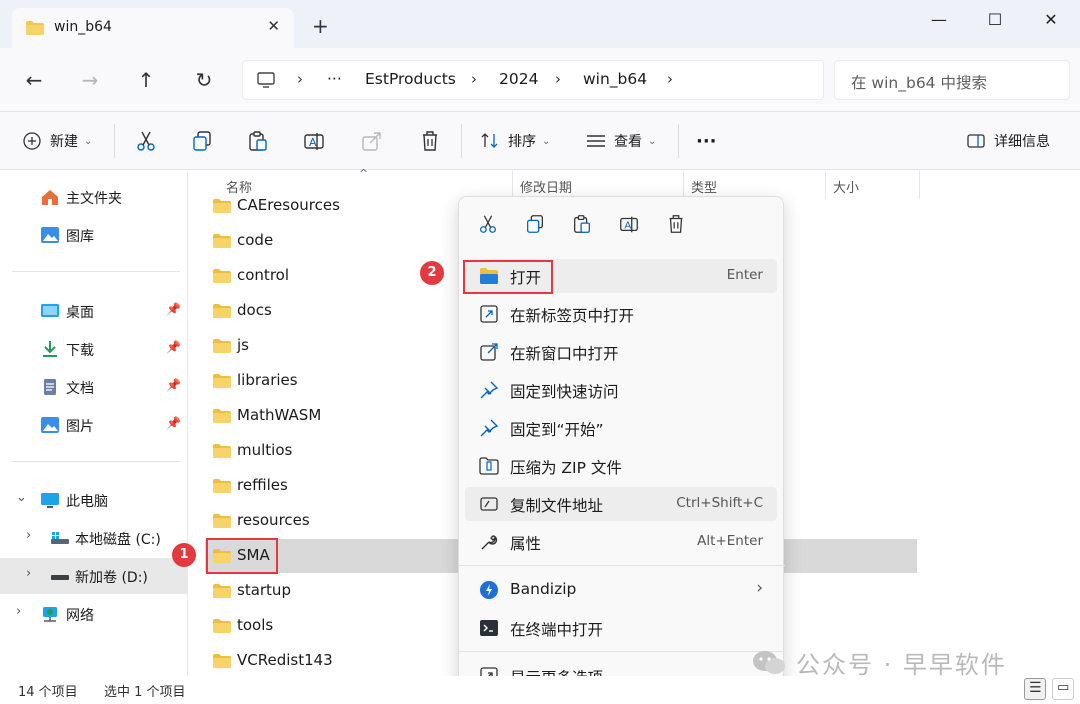 The height and width of the screenshot is (704, 1080). What do you see at coordinates (543, 589) in the screenshot?
I see `menu-item-label: Bandizip` at bounding box center [543, 589].